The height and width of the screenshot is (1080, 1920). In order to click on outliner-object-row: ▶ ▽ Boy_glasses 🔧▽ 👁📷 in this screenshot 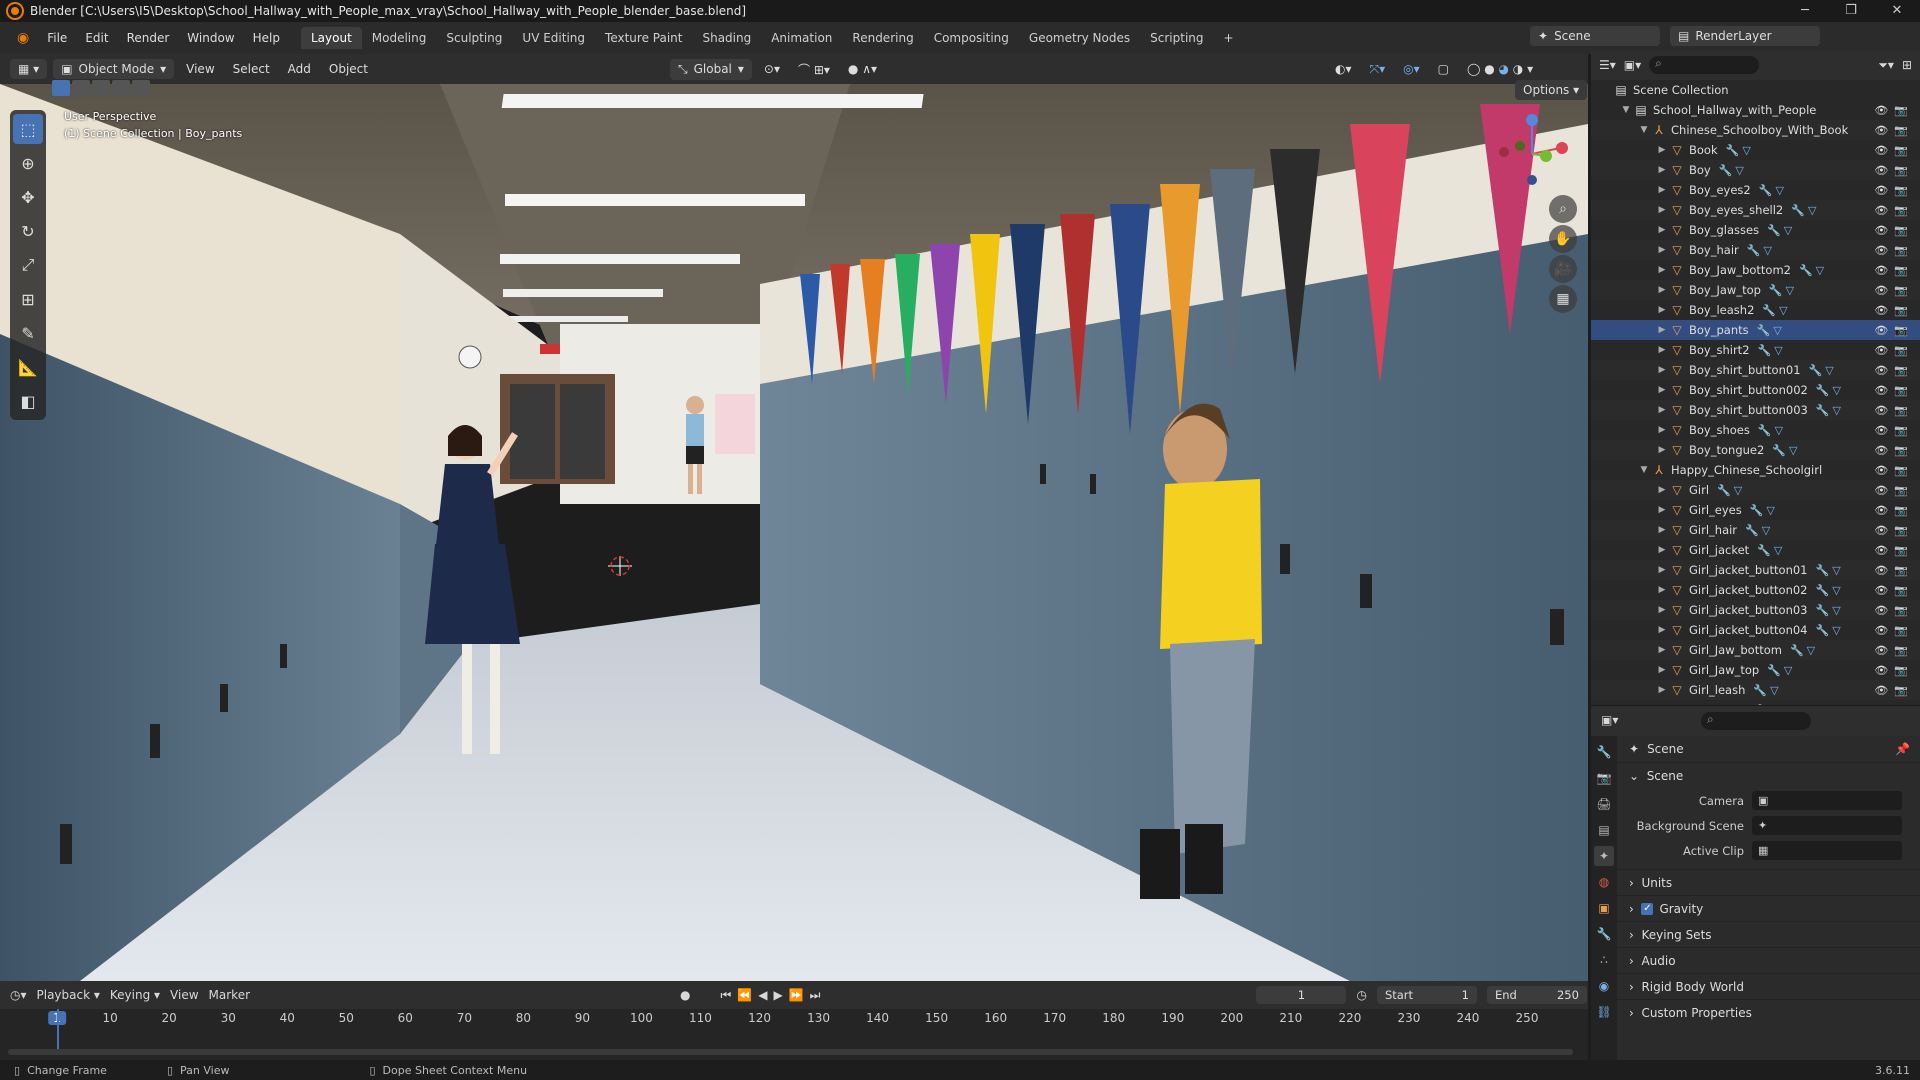, I will do `click(1755, 230)`.